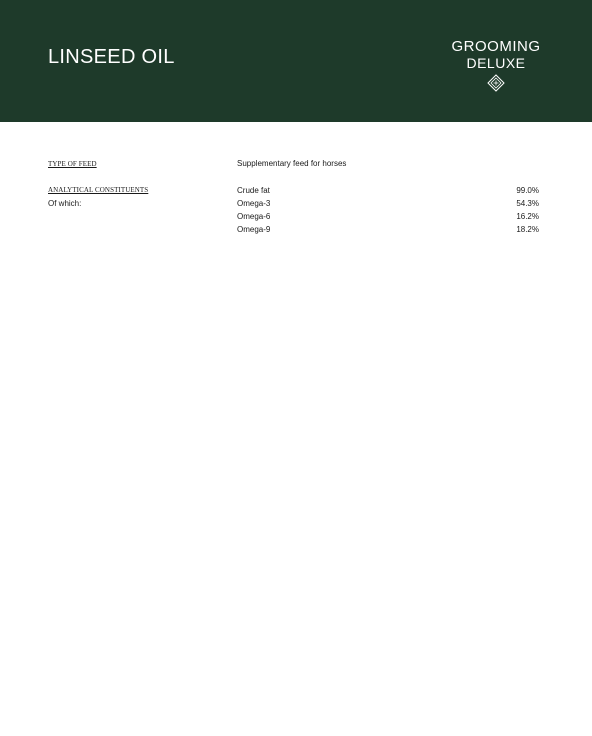 This screenshot has height=736, width=592. Describe the element at coordinates (527, 229) in the screenshot. I see `constituent-value: 18.2%` at that location.